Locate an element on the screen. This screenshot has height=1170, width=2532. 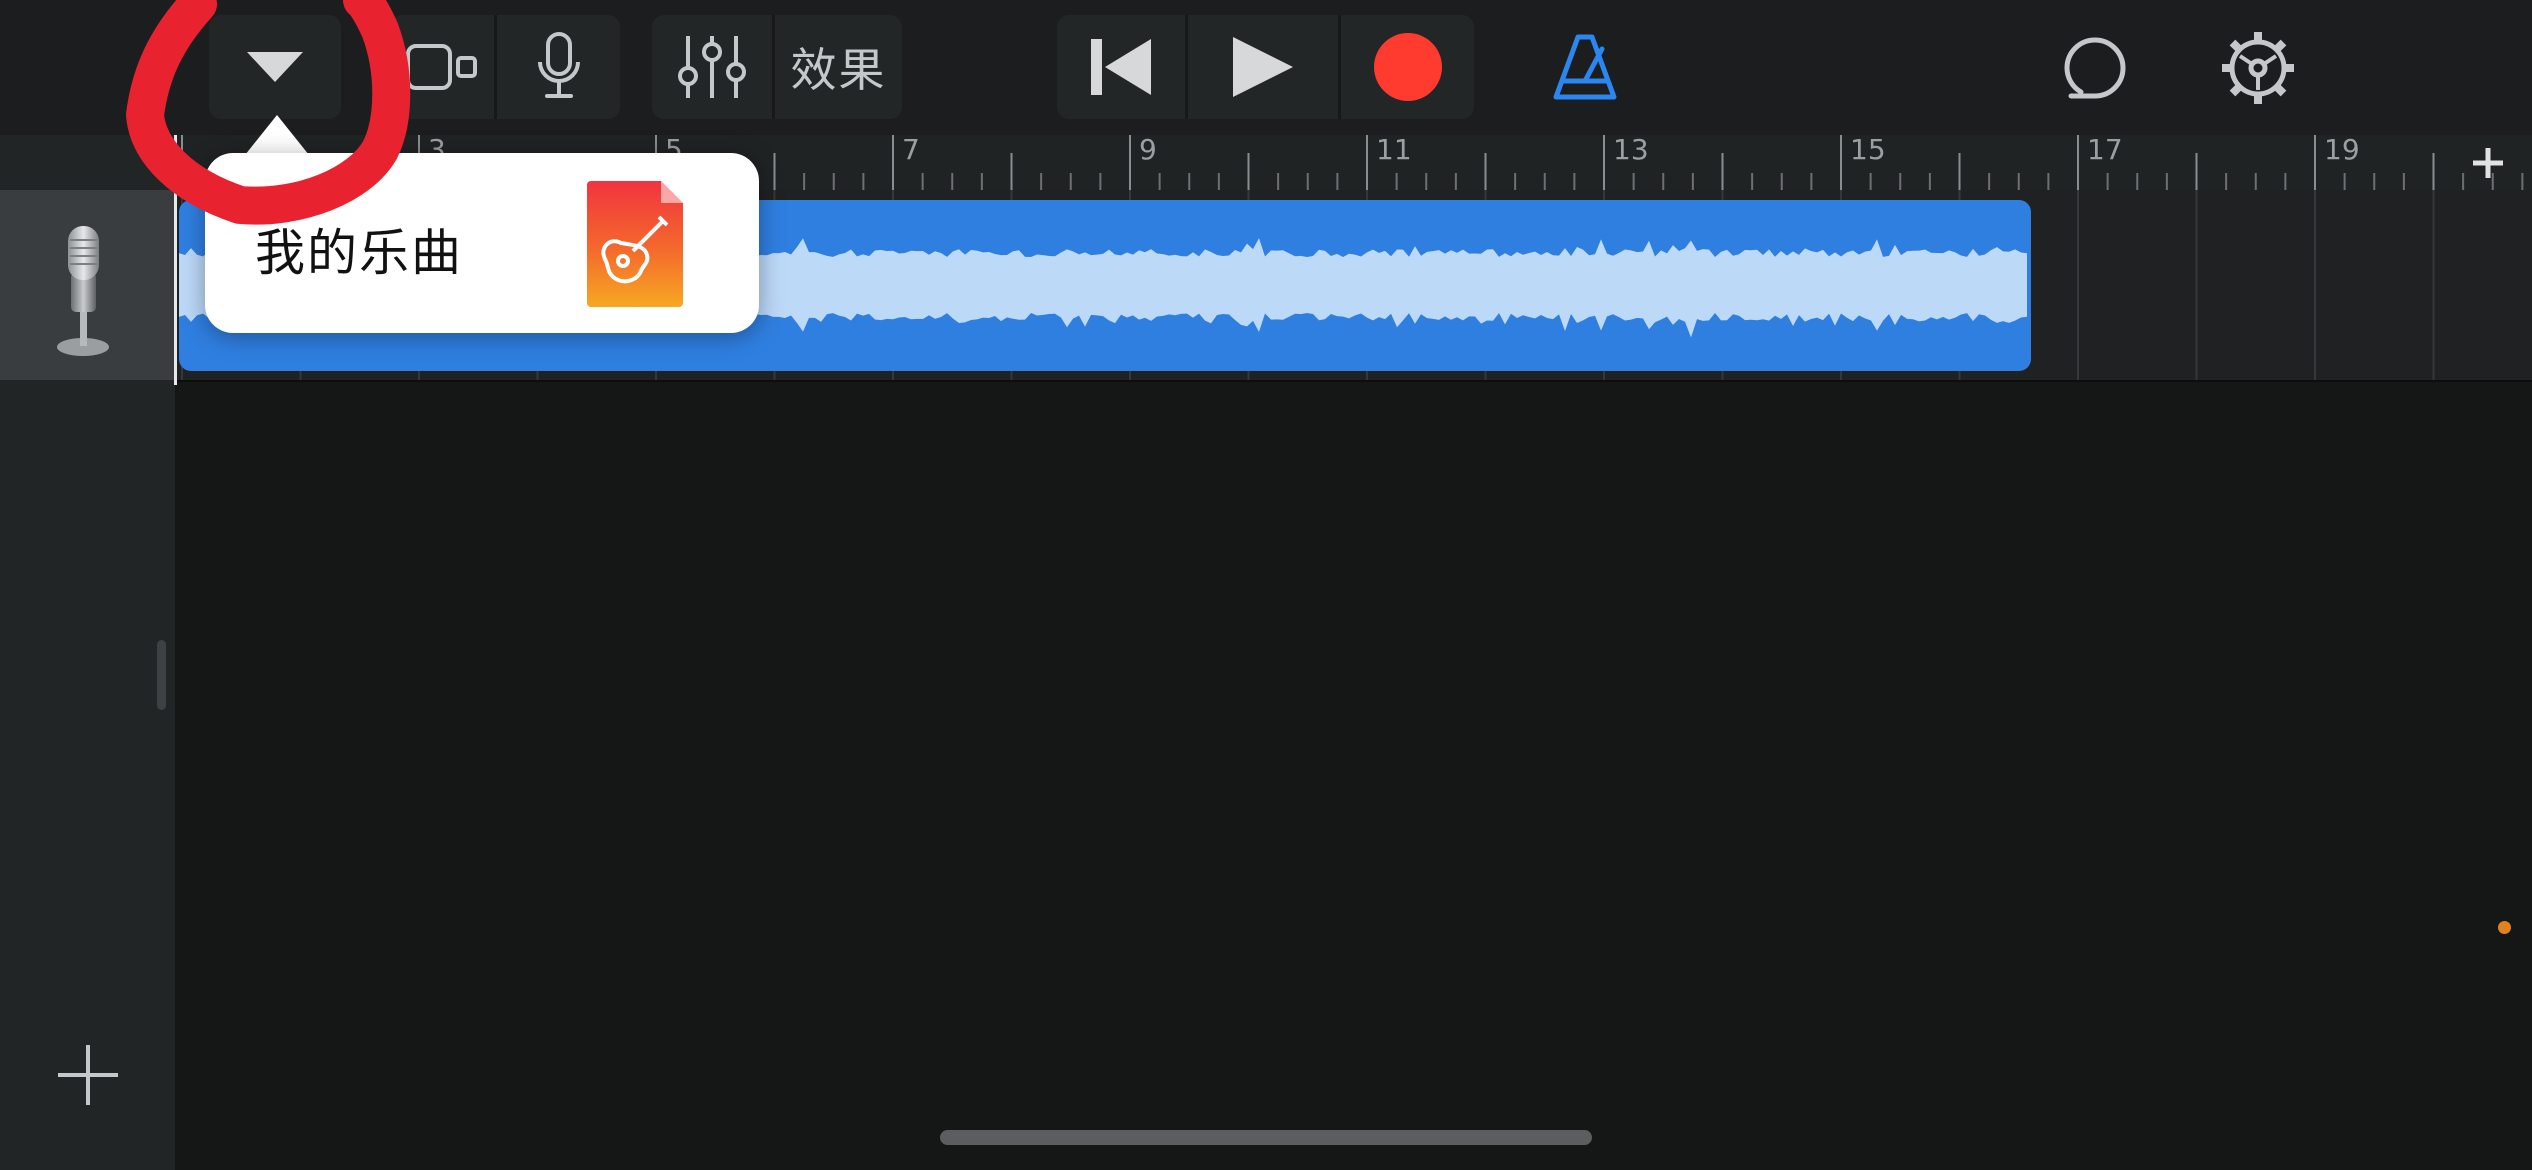
loop-browser-button is located at coordinates (2095, 68).